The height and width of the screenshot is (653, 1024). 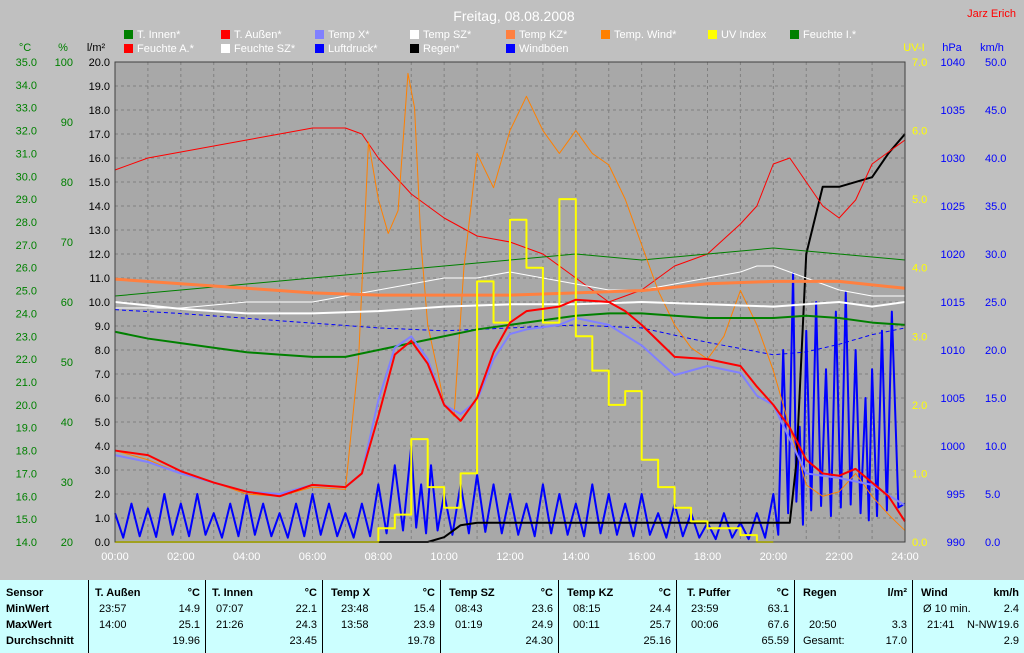 What do you see at coordinates (102, 351) in the screenshot?
I see `y-tick-rain: 8.0` at bounding box center [102, 351].